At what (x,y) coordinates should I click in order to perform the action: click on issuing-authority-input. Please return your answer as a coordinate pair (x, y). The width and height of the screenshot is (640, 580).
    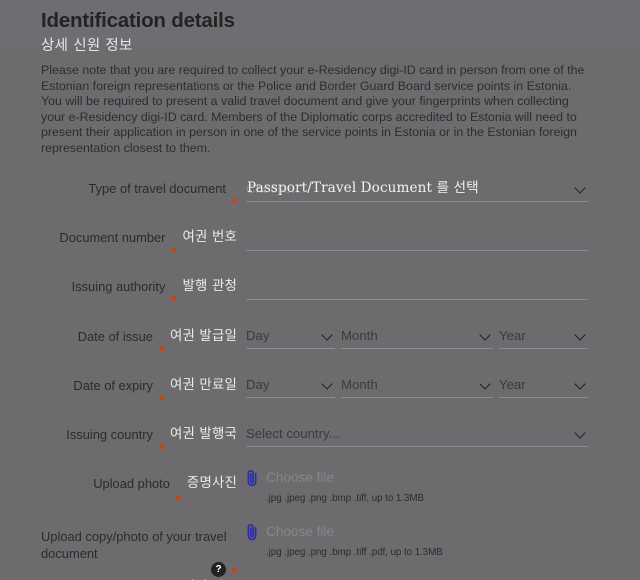
    Looking at the image, I should click on (417, 287).